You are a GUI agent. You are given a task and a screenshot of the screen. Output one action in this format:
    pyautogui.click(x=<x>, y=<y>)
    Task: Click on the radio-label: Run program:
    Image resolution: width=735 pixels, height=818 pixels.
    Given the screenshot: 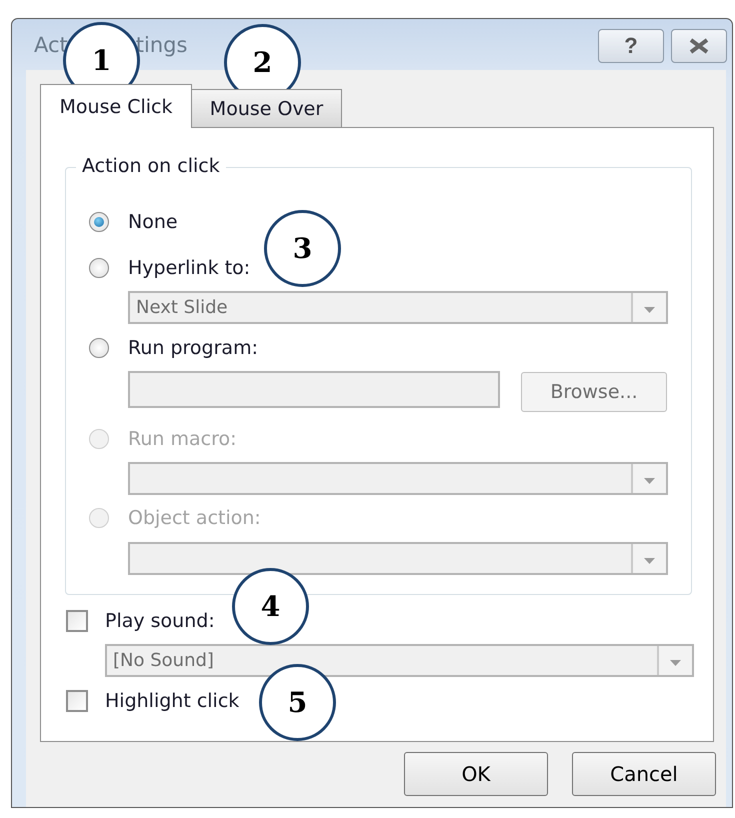 What is the action you would take?
    pyautogui.click(x=193, y=348)
    